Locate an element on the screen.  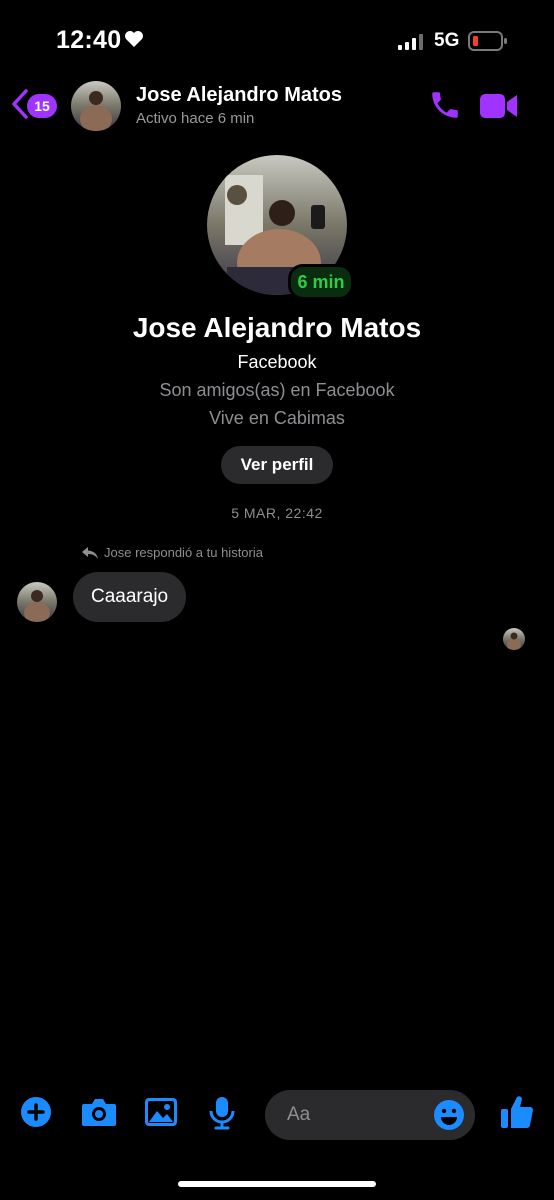
status-time: 12:40 is located at coordinates (89, 40).